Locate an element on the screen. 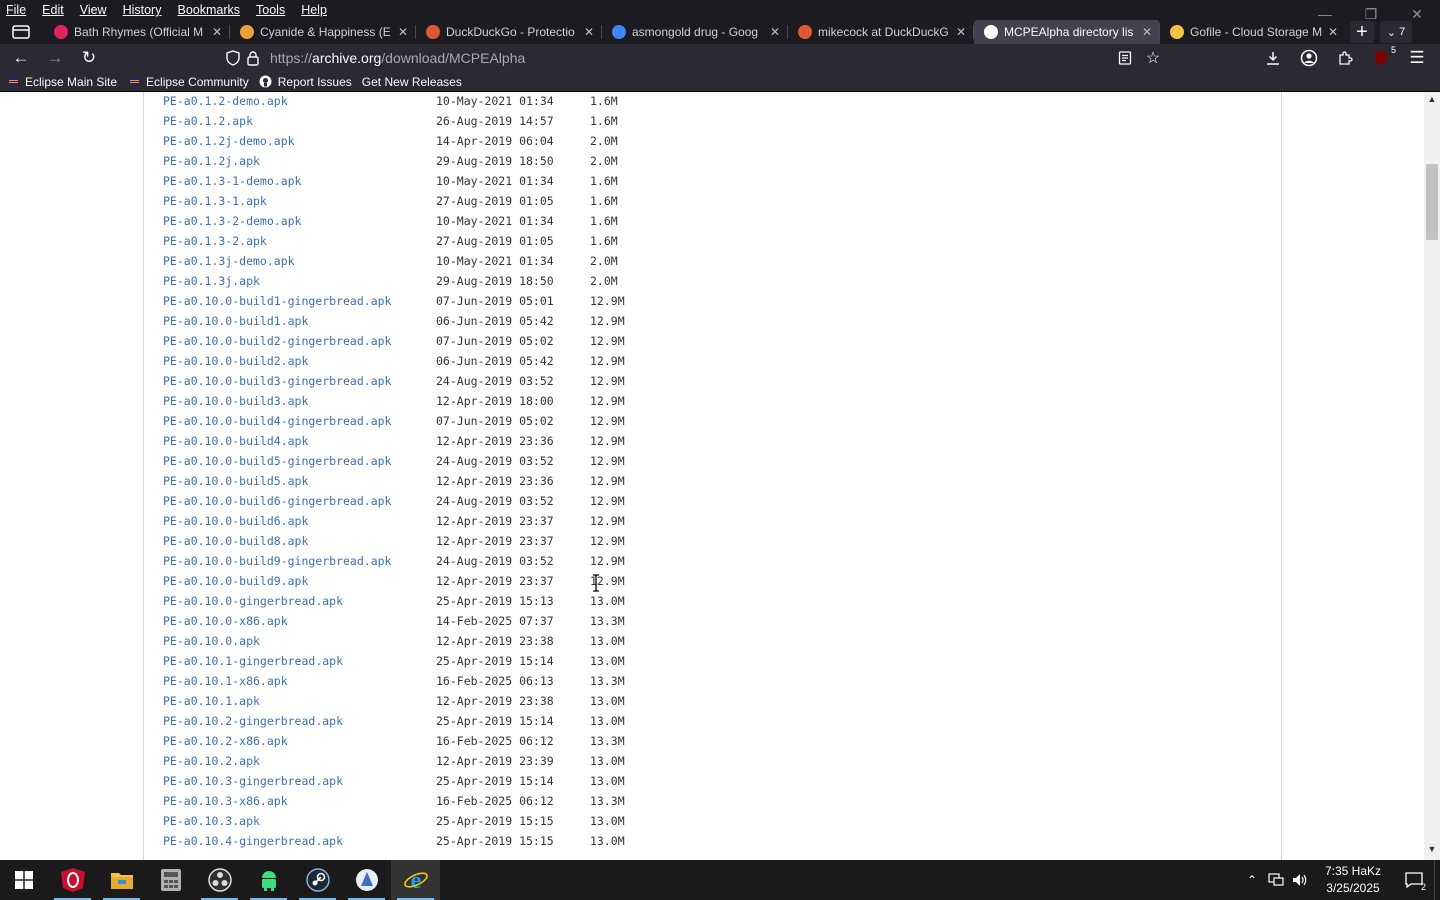  file-link: PE-a0.10.3.apk is located at coordinates (211, 821).